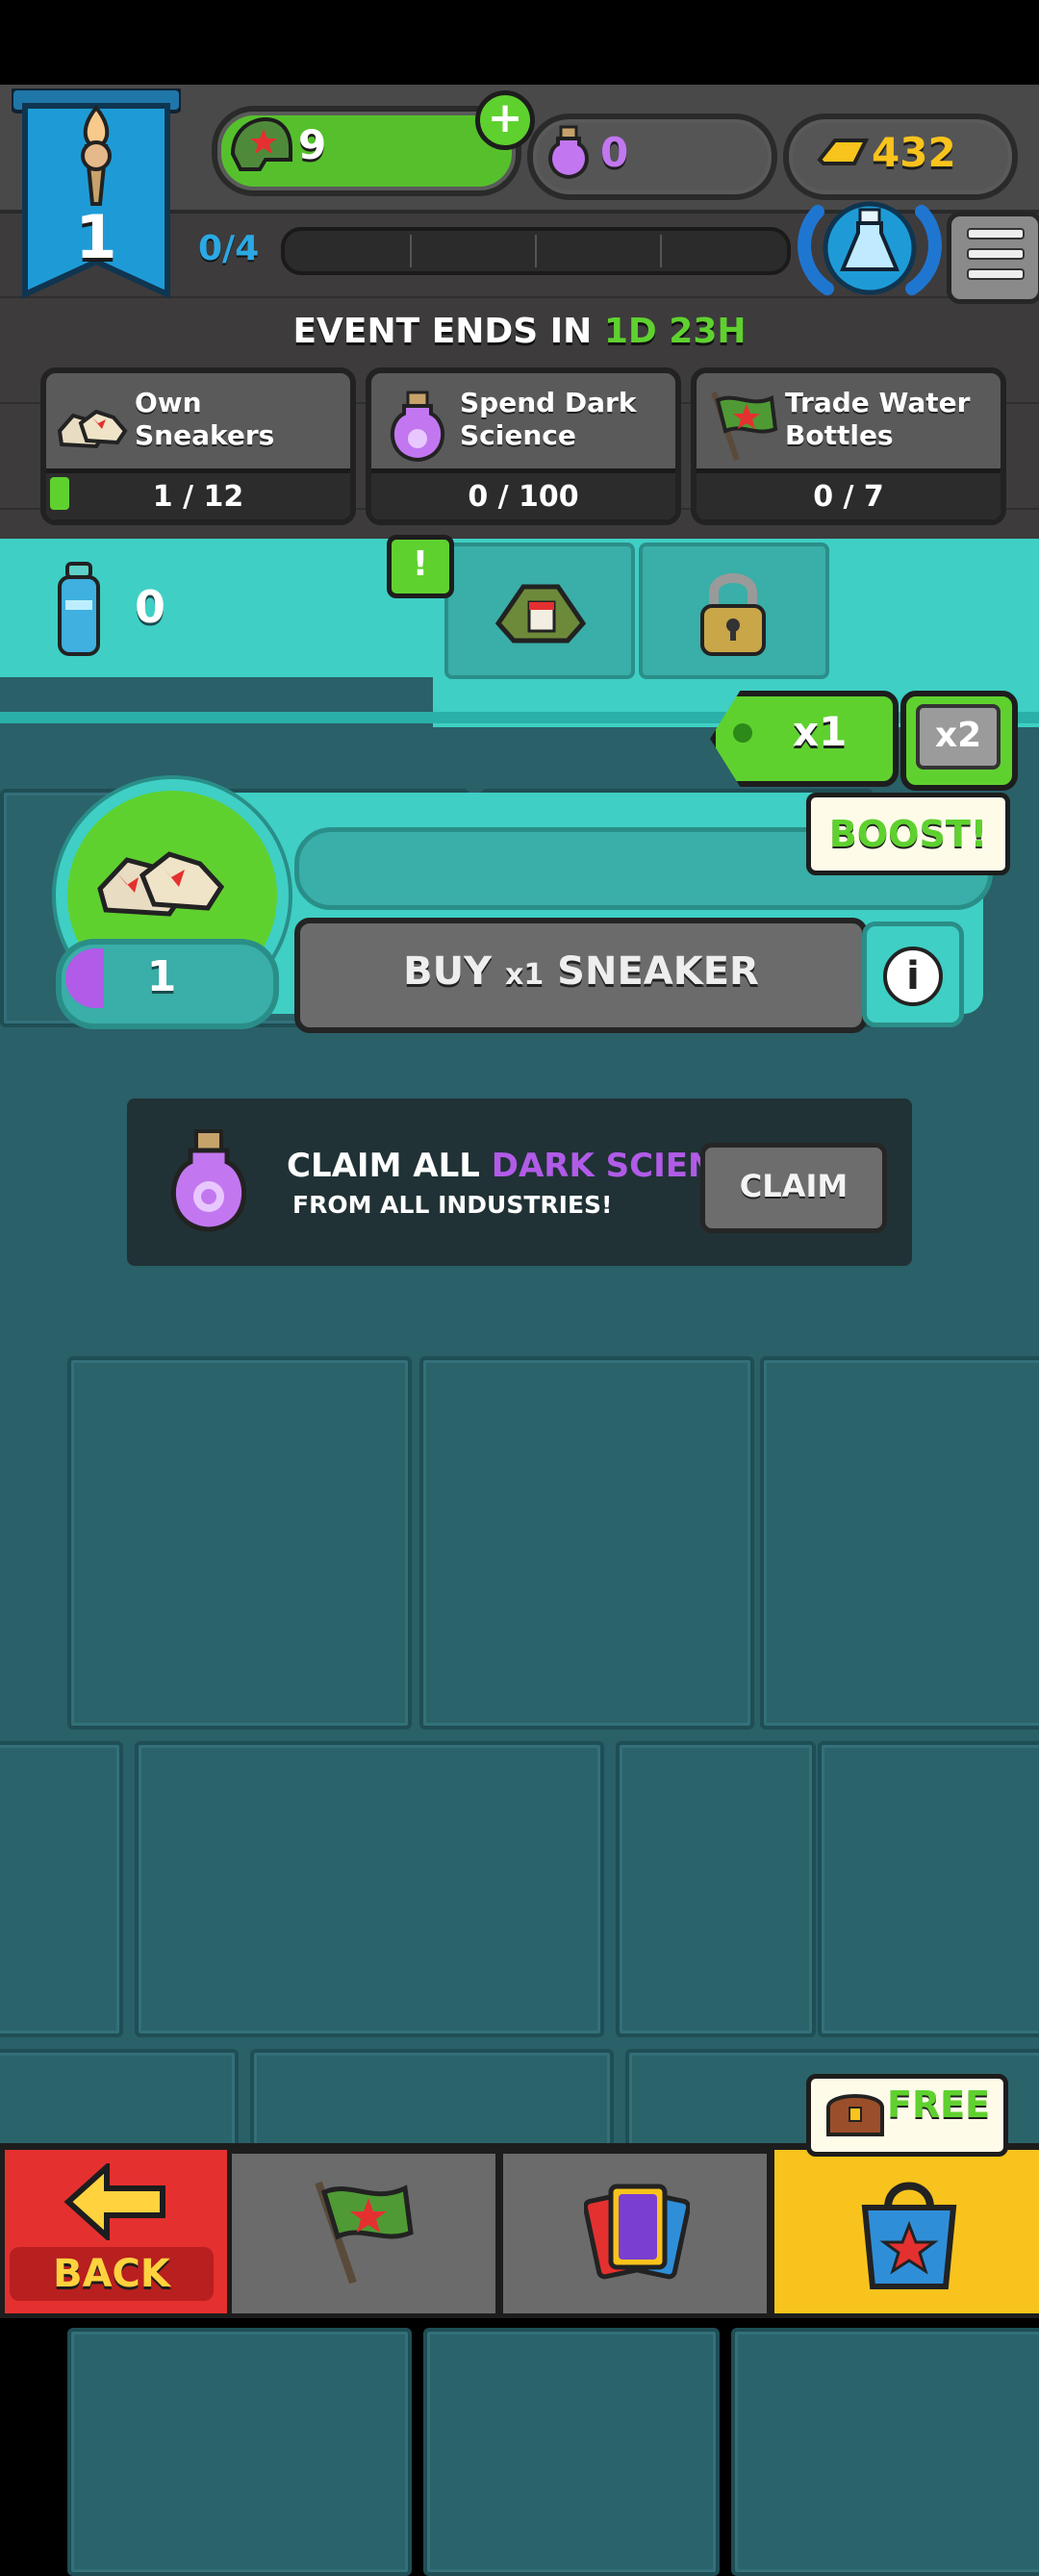  Describe the element at coordinates (96, 197) in the screenshot. I see `level-banner` at that location.